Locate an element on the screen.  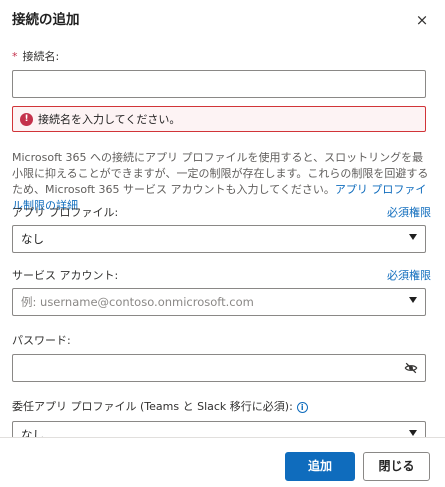
error-message: 接続名を入力してください。 is located at coordinates (109, 119).